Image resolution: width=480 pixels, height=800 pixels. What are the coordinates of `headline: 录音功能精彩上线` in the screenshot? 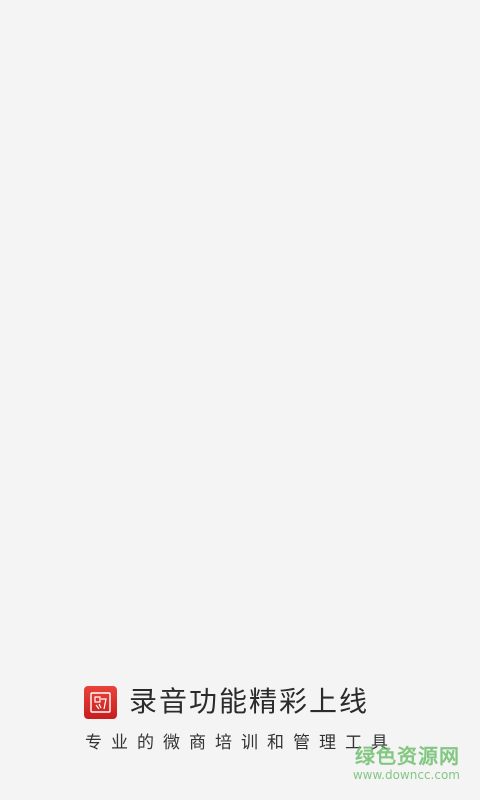 It's located at (249, 701).